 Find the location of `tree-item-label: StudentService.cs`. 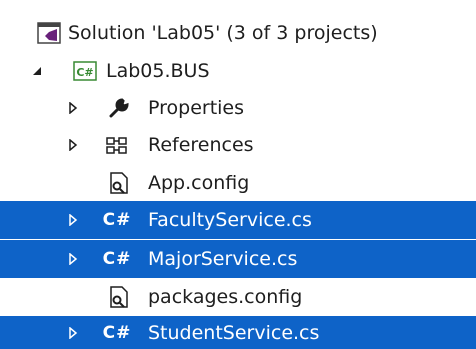

tree-item-label: StudentService.cs is located at coordinates (234, 332).